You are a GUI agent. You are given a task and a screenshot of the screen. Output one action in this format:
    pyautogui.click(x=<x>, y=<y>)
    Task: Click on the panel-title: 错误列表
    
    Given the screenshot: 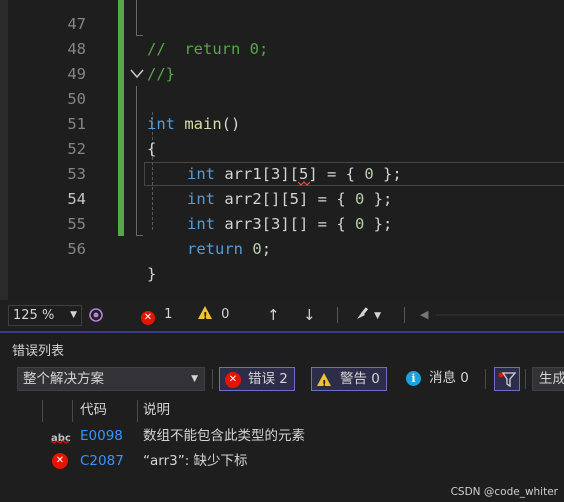 What is the action you would take?
    pyautogui.click(x=38, y=351)
    